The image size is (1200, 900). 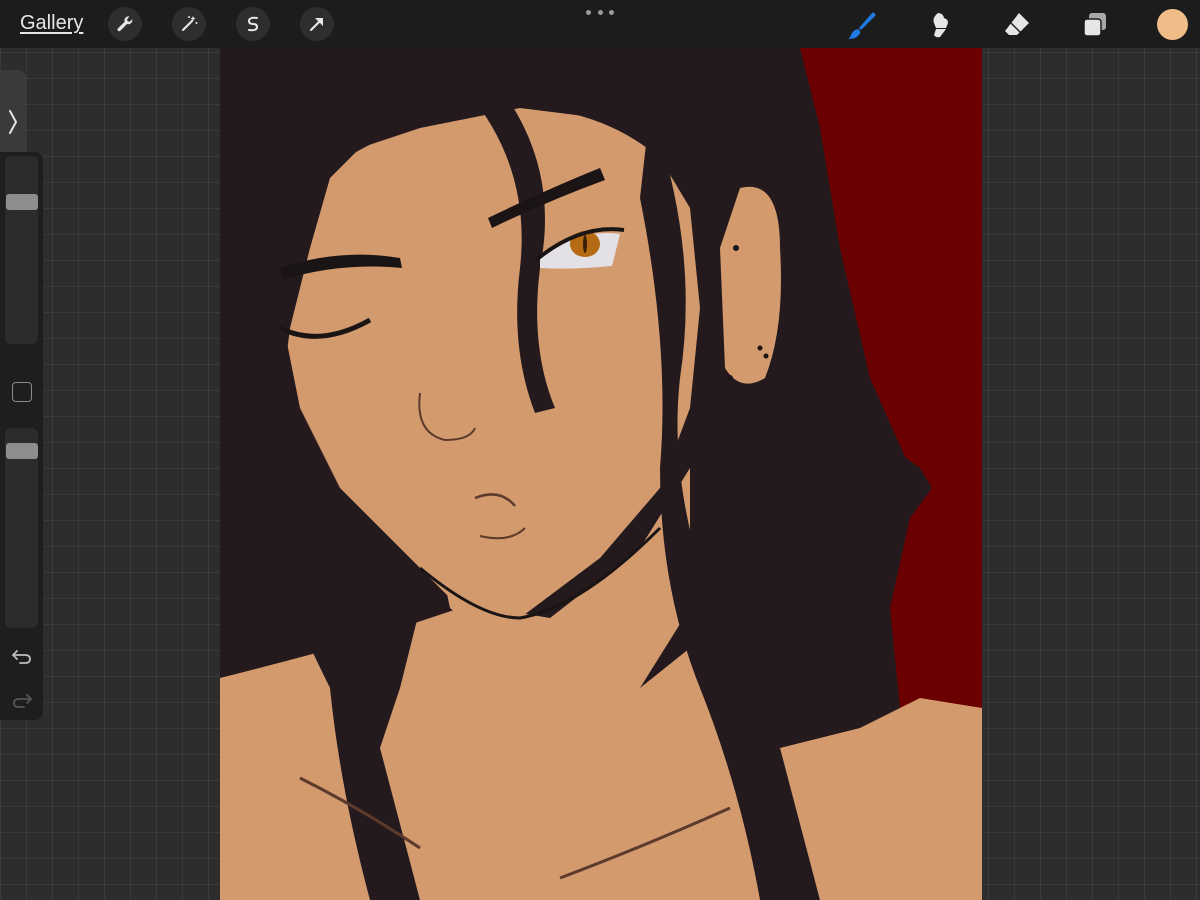 I want to click on gallery-button: Gallery, so click(x=51, y=23).